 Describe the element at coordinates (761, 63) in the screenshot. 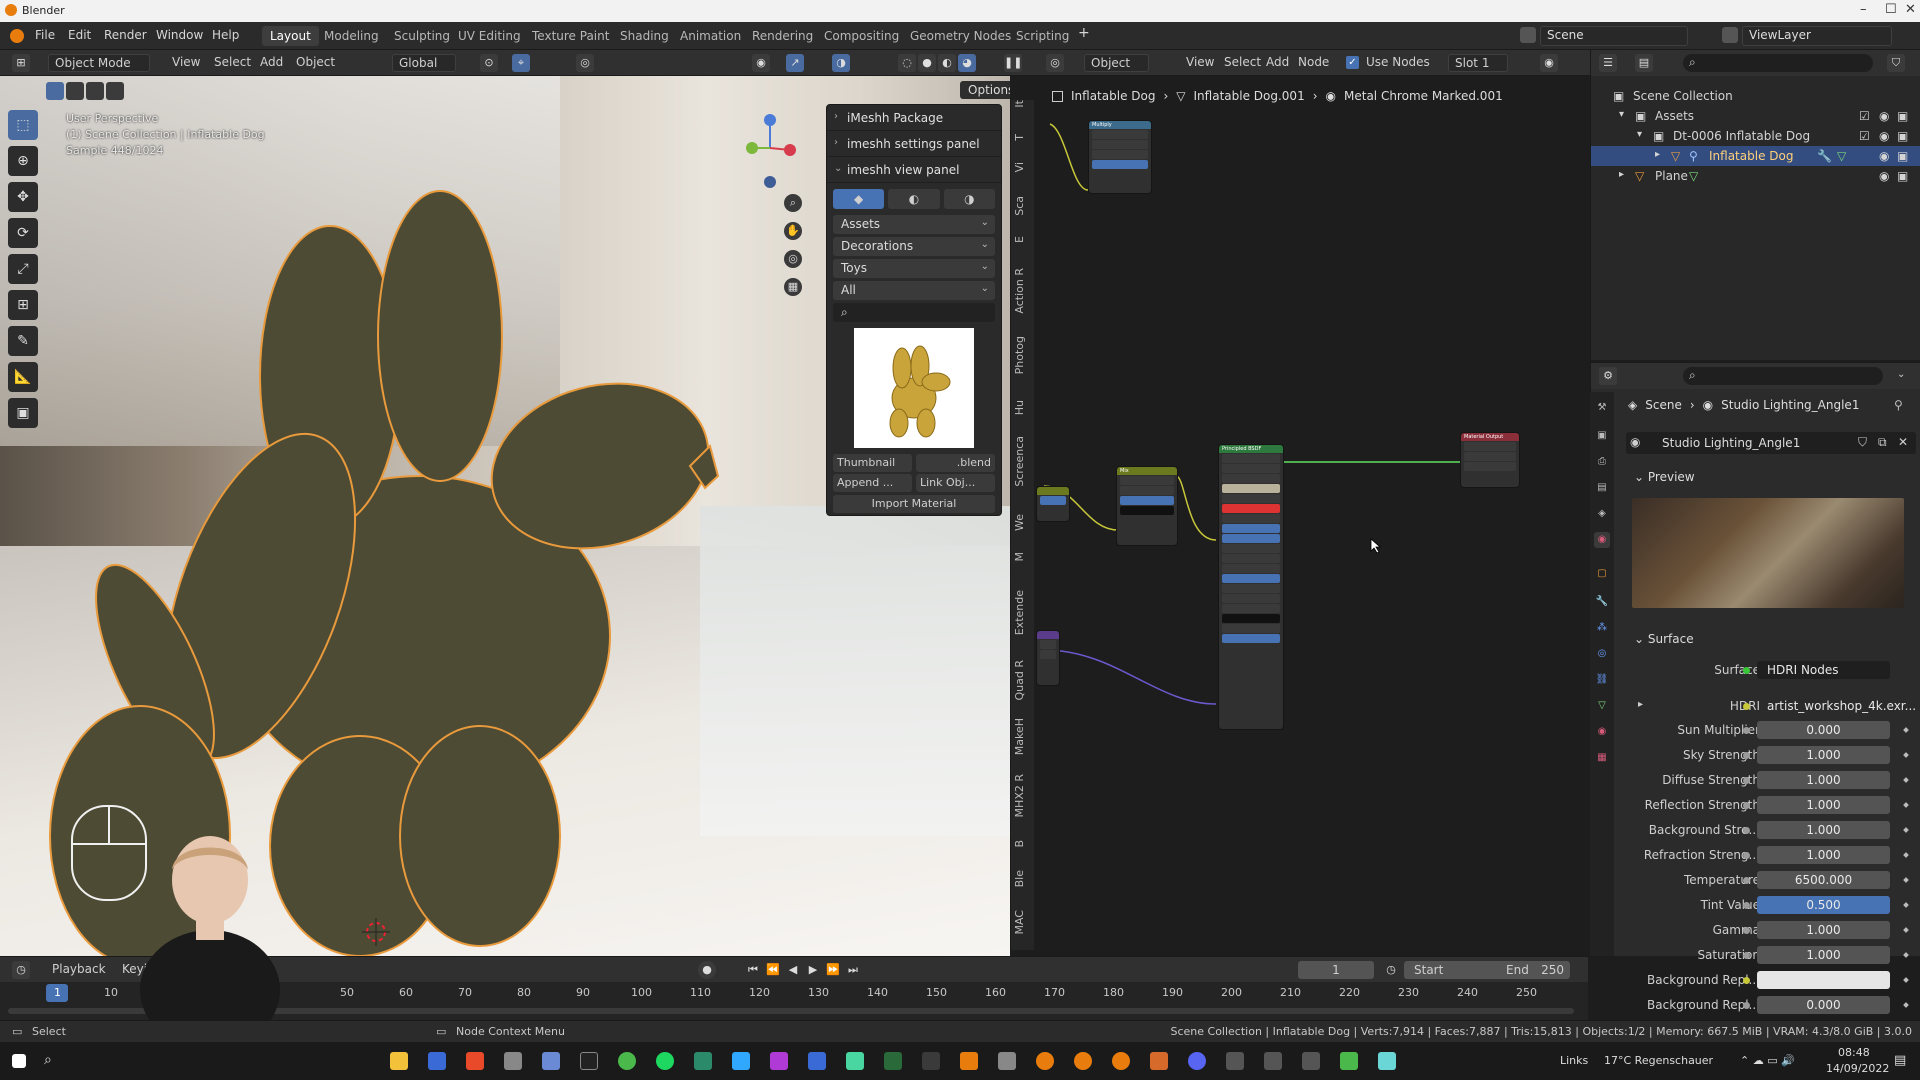

I see `visibility-icon: ◉` at that location.